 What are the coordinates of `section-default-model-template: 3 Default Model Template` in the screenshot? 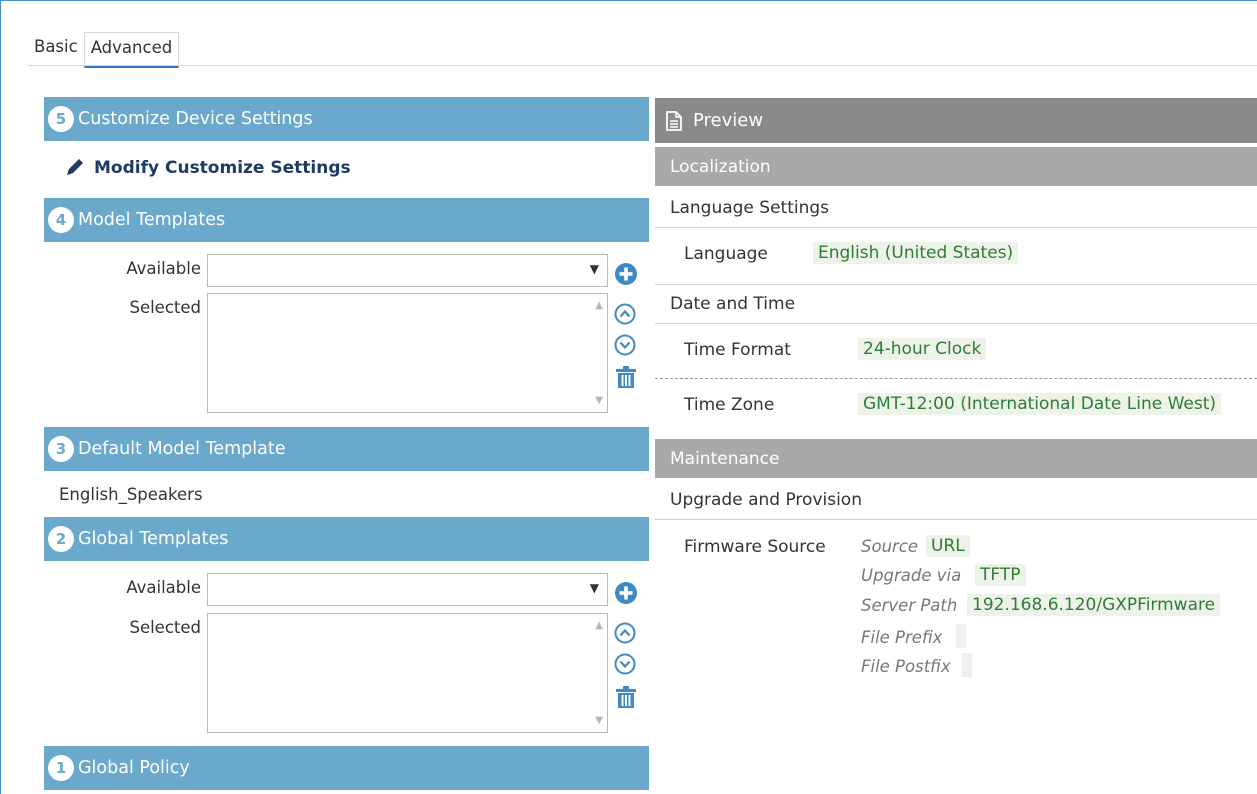 It's located at (346, 449).